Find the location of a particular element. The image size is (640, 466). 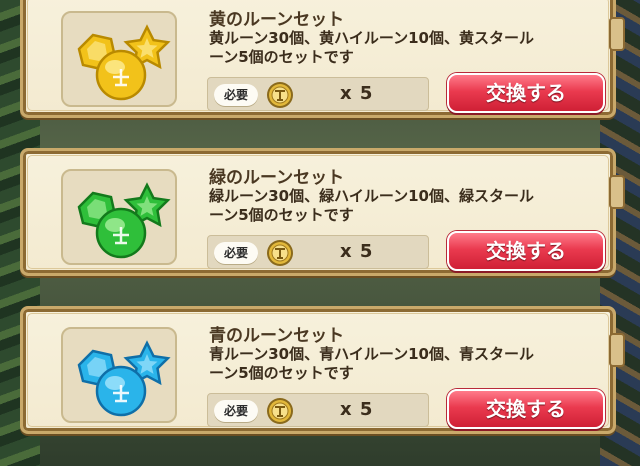

item-title: 青のルーンセット is located at coordinates (277, 336).